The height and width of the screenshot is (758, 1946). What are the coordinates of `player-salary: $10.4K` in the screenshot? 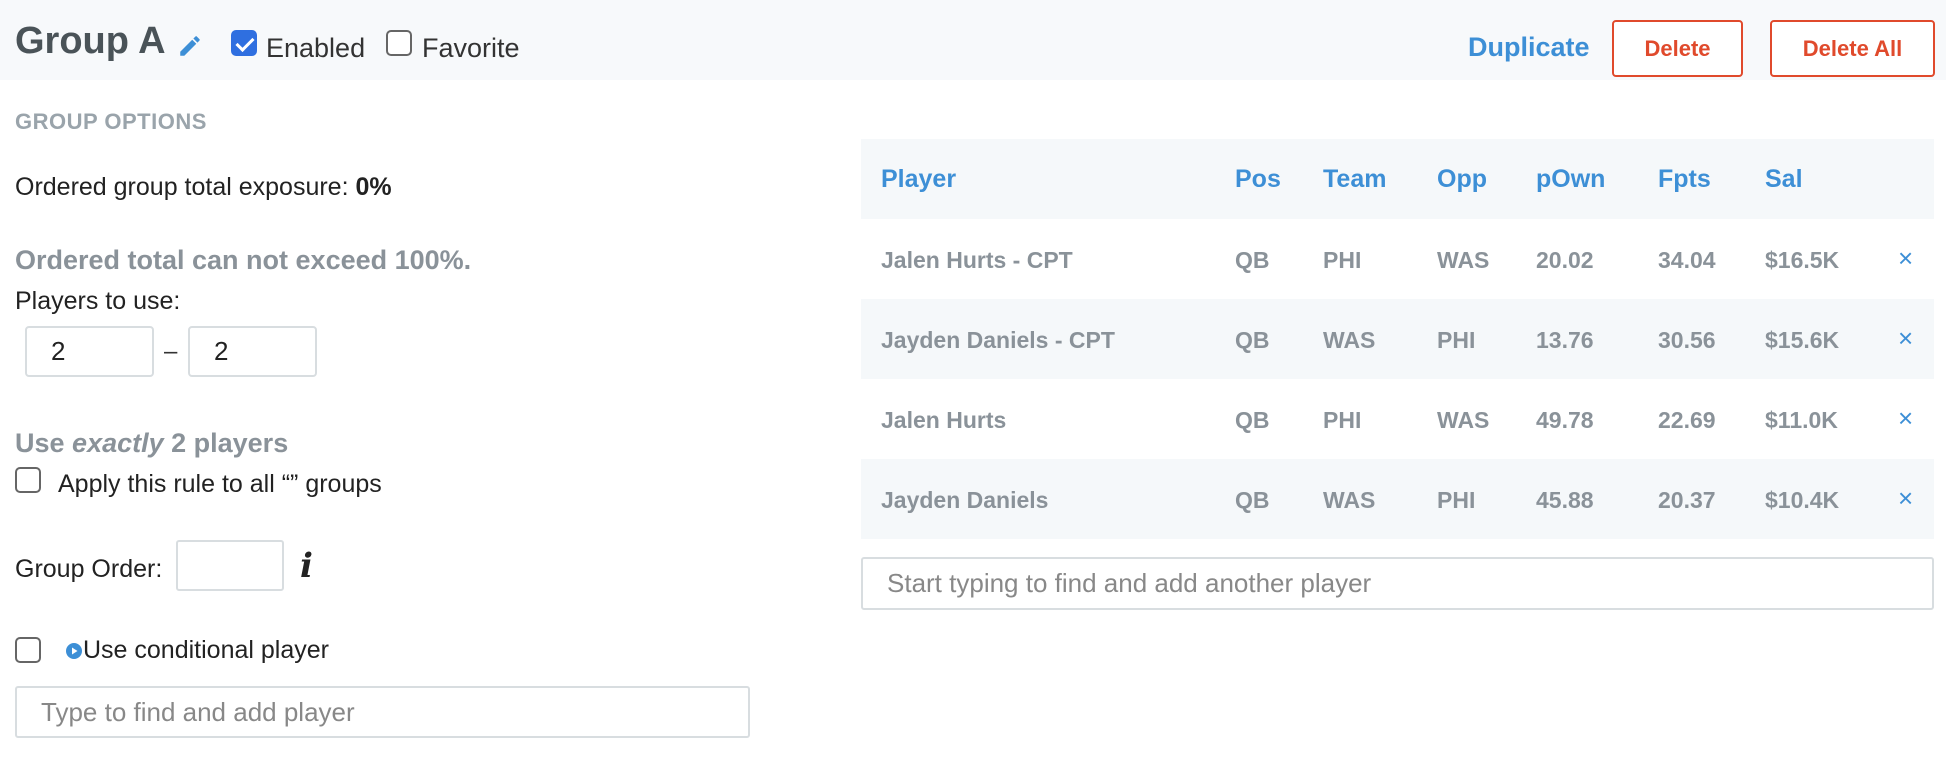 It's located at (1802, 500).